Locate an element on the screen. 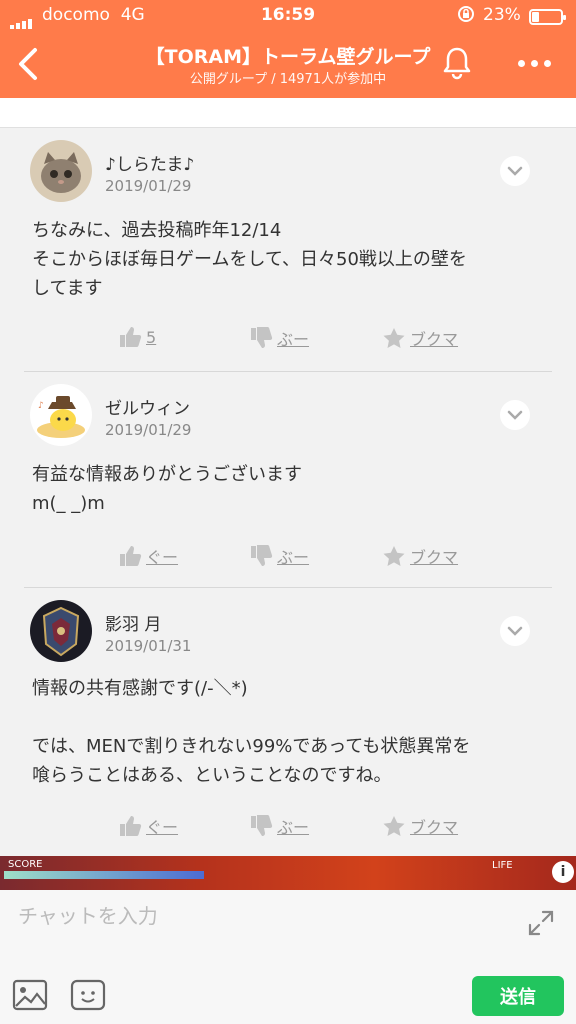  avatar: ♪ is located at coordinates (61, 415).